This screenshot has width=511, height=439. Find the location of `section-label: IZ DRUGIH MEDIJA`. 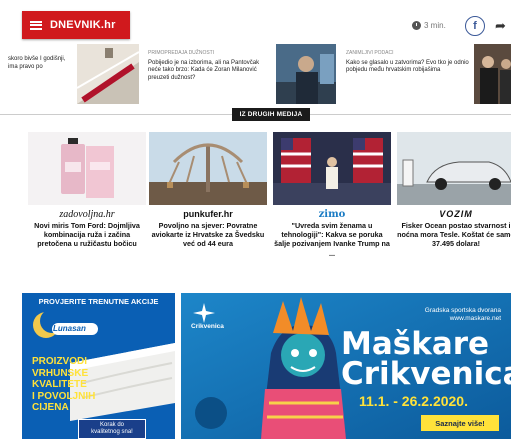

section-label: IZ DRUGIH MEDIJA is located at coordinates (271, 114).